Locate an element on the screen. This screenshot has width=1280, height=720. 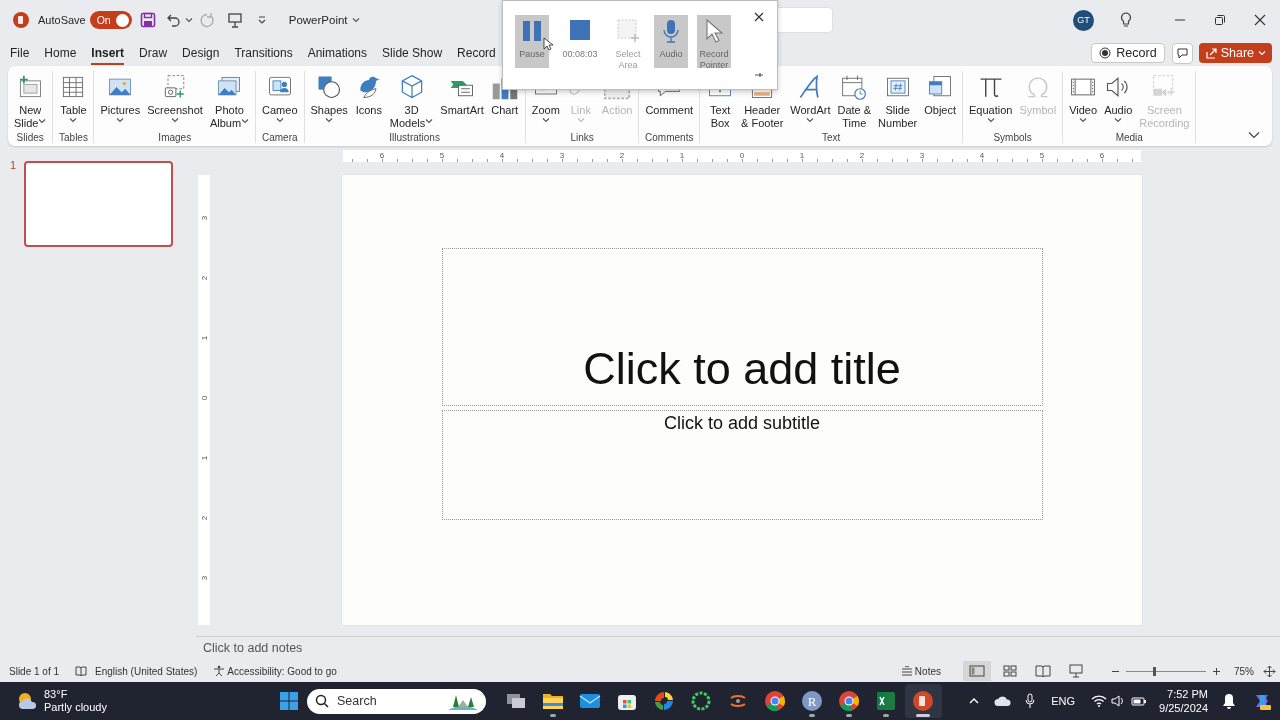
battery-icon is located at coordinates (1139, 701).